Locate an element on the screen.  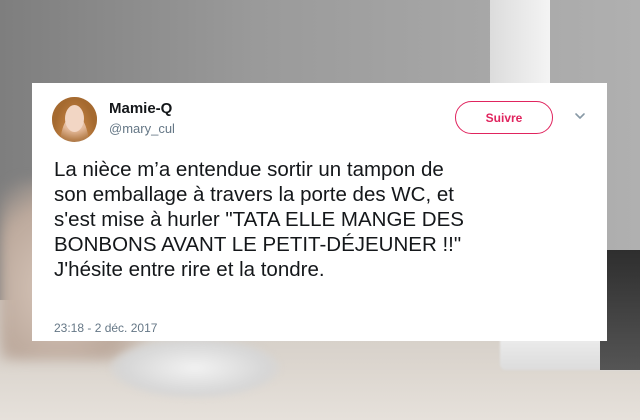
user-handle: @mary_cul is located at coordinates (142, 128).